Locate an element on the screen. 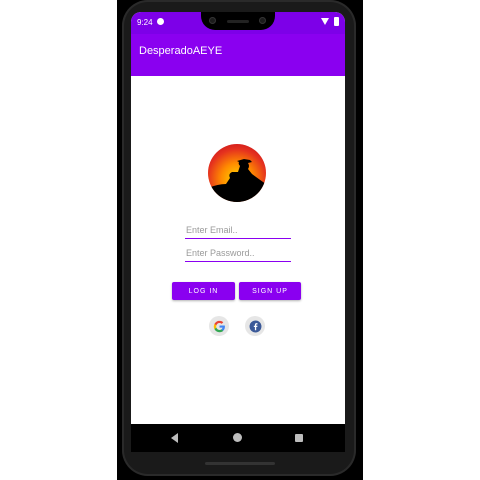 The image size is (480, 480). camera-notch is located at coordinates (238, 21).